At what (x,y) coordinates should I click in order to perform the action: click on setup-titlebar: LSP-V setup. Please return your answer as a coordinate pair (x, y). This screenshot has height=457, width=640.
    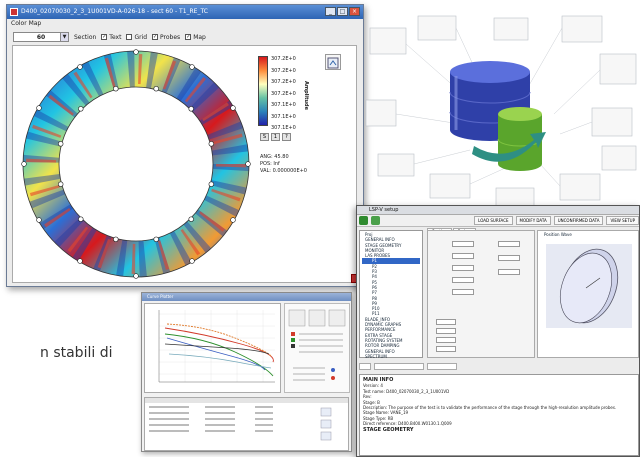
    Looking at the image, I should click on (498, 210).